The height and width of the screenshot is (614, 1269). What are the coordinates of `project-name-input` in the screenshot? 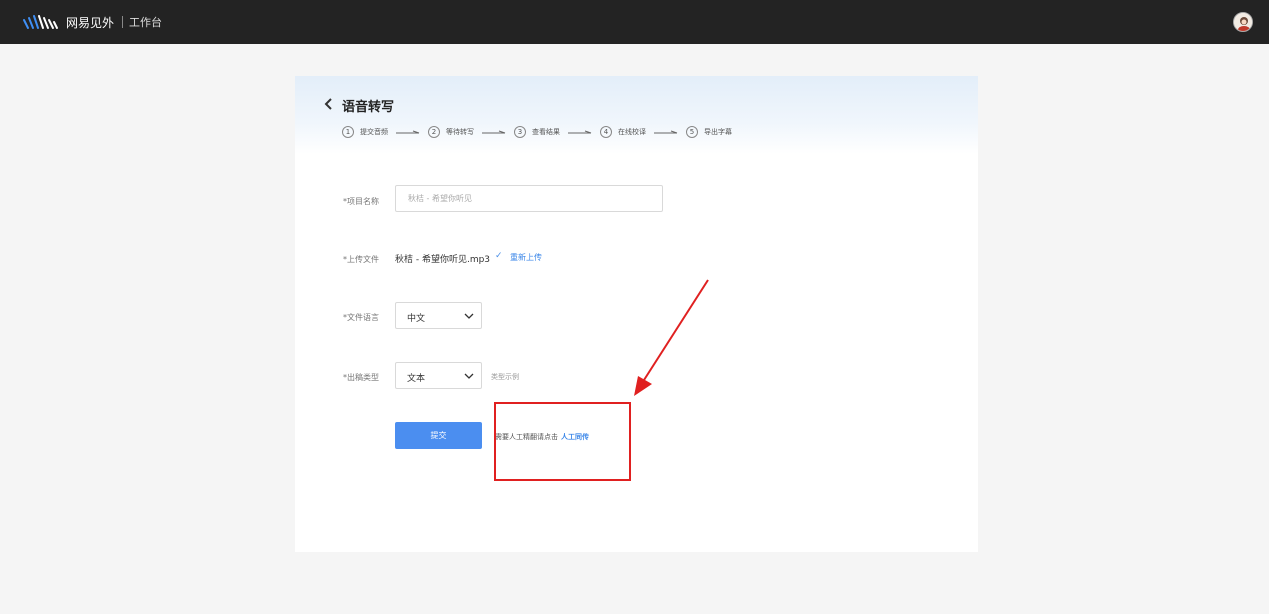 It's located at (529, 198).